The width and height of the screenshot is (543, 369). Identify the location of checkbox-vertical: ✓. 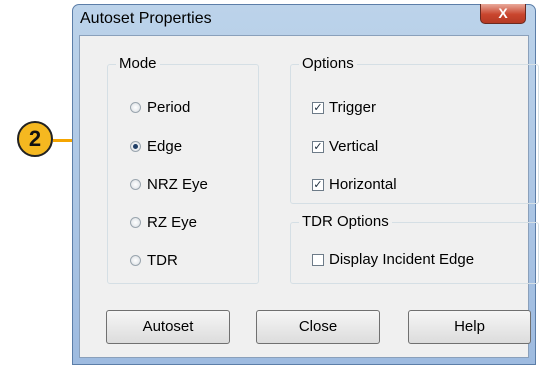
(318, 146).